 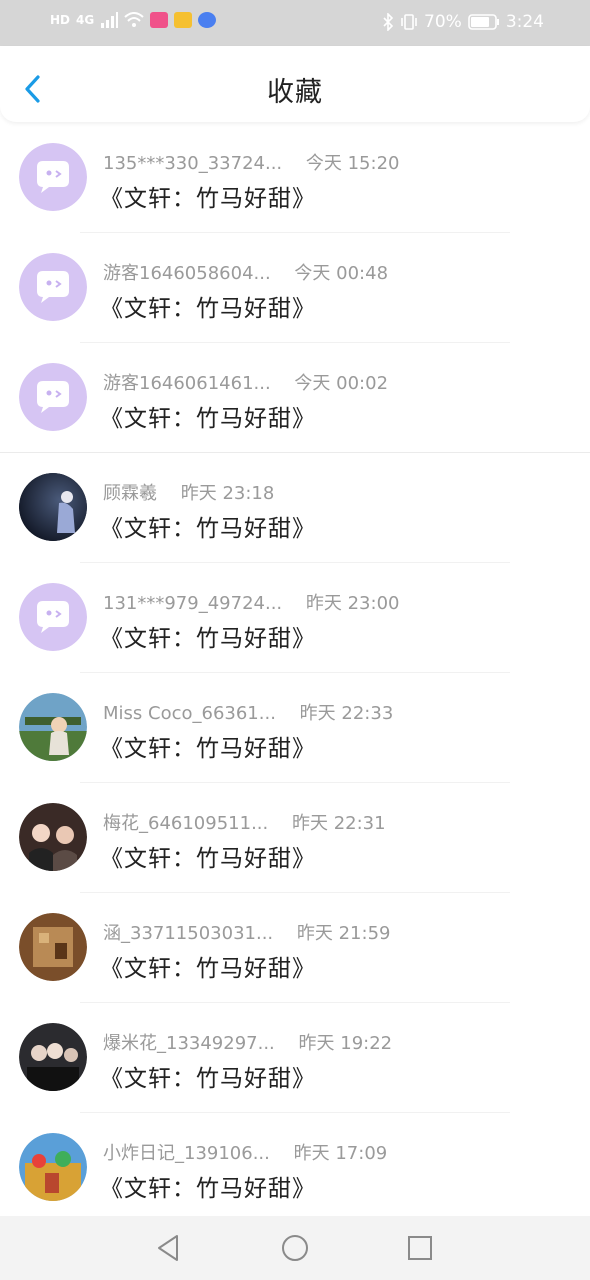 I want to click on battery-percent: 70%, so click(x=443, y=22).